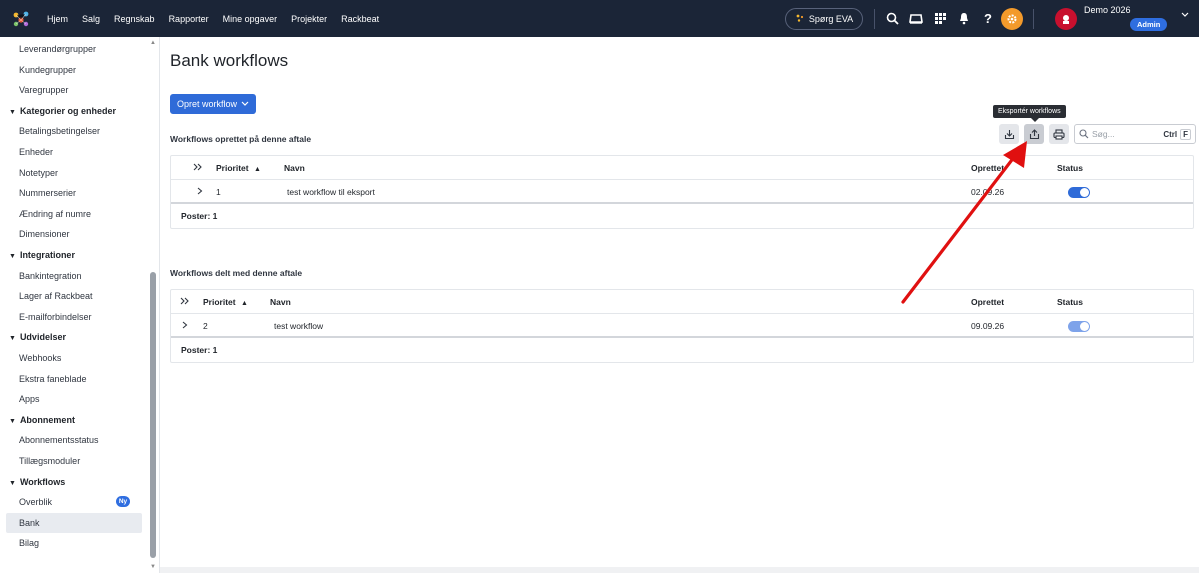  I want to click on sidebar-item-apps: Apps, so click(71, 399).